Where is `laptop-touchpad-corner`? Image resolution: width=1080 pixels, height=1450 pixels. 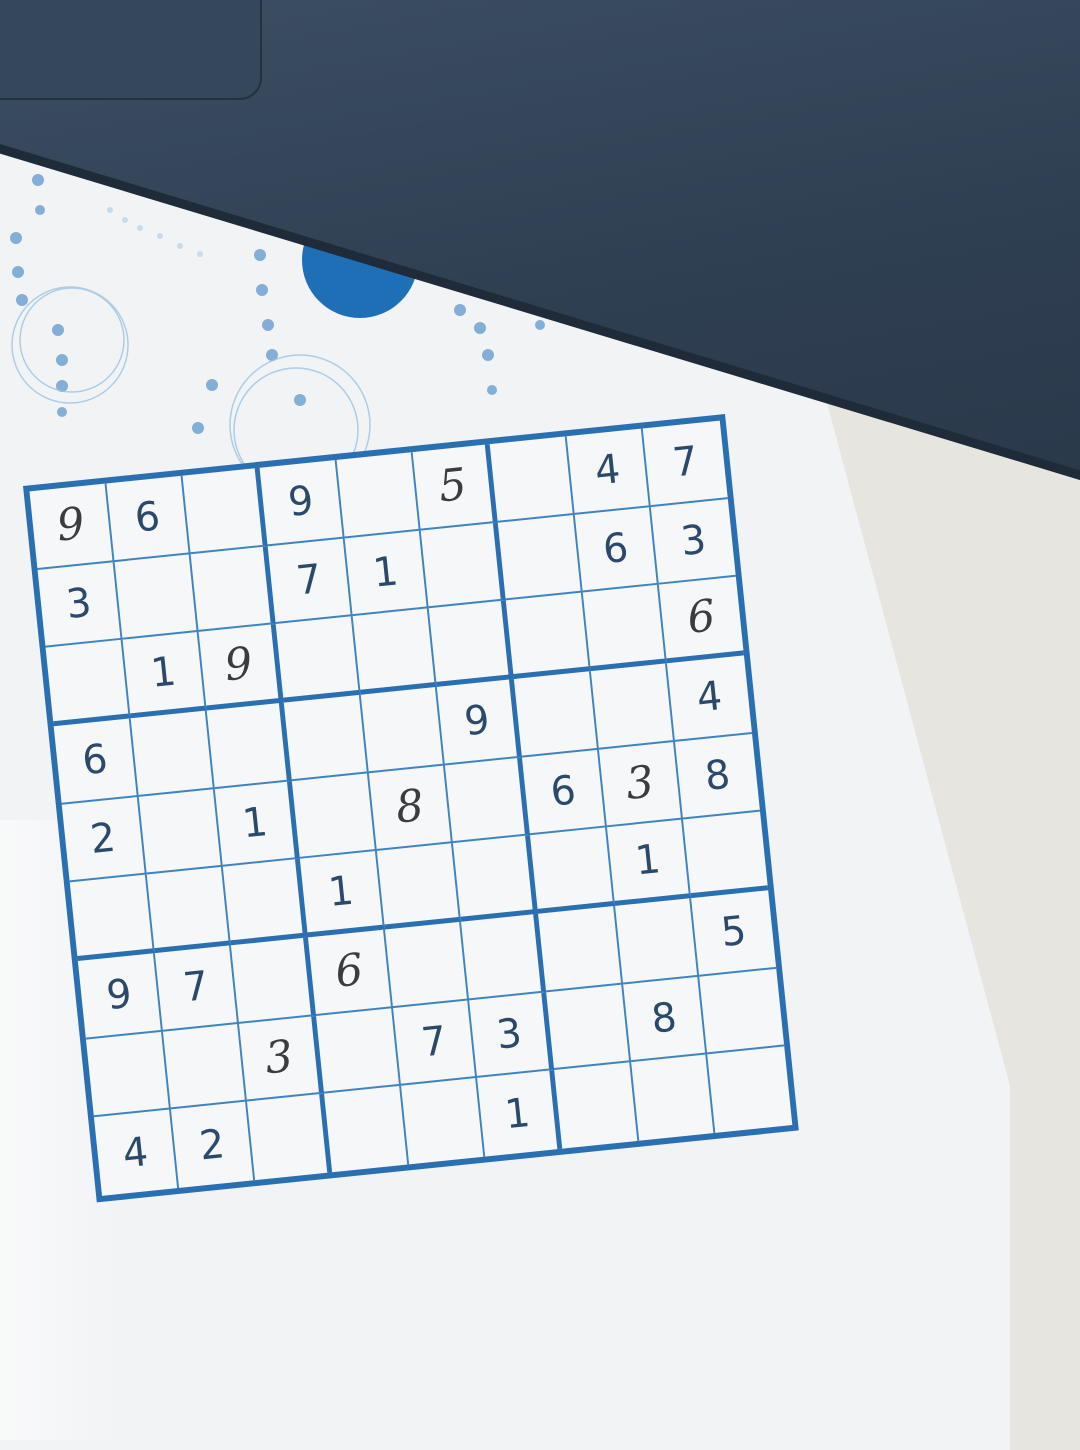
laptop-touchpad-corner is located at coordinates (131, 50).